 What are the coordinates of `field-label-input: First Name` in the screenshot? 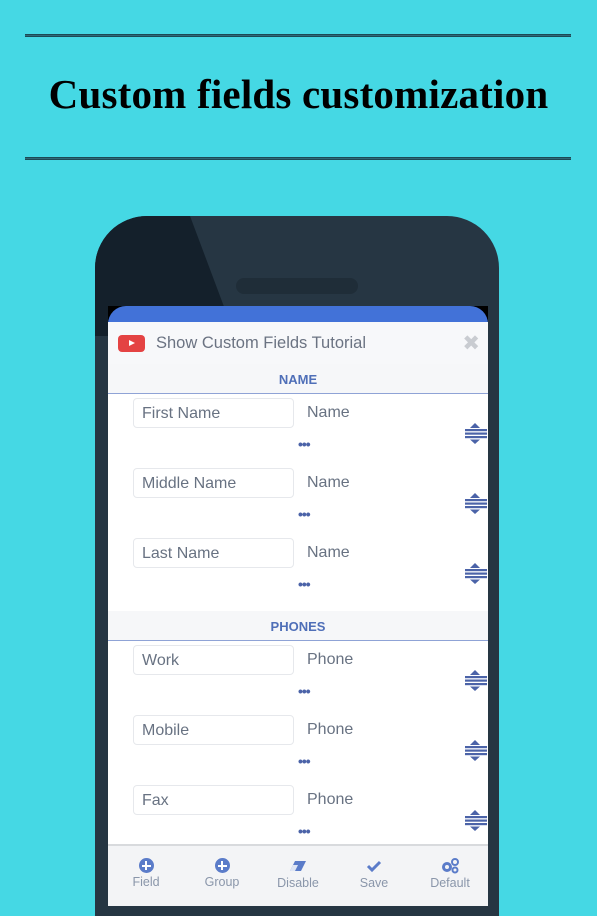 It's located at (213, 413).